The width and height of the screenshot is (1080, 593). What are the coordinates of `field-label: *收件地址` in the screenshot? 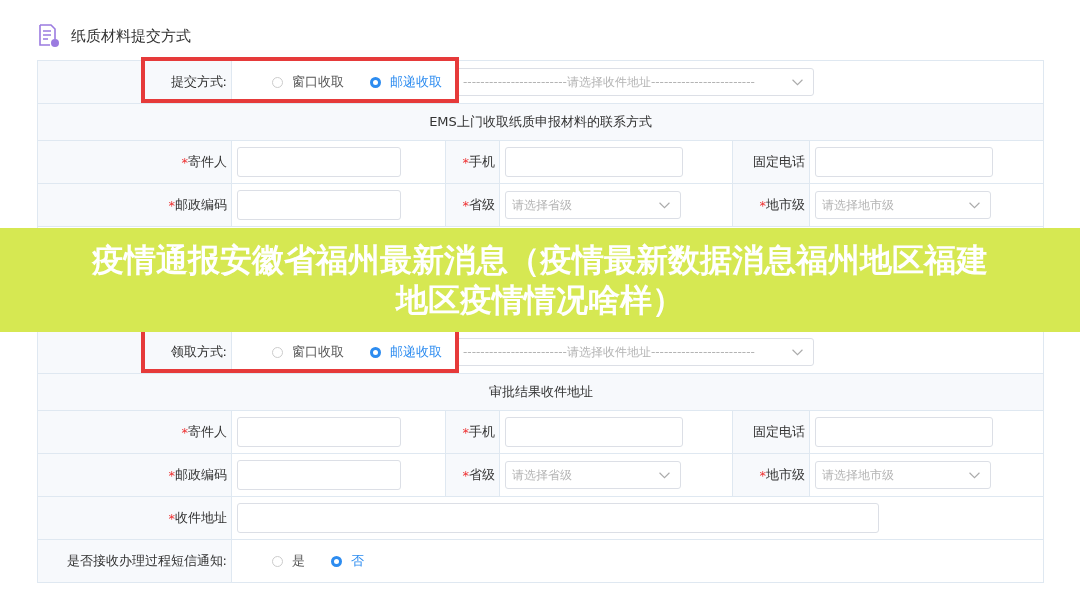 It's located at (135, 518).